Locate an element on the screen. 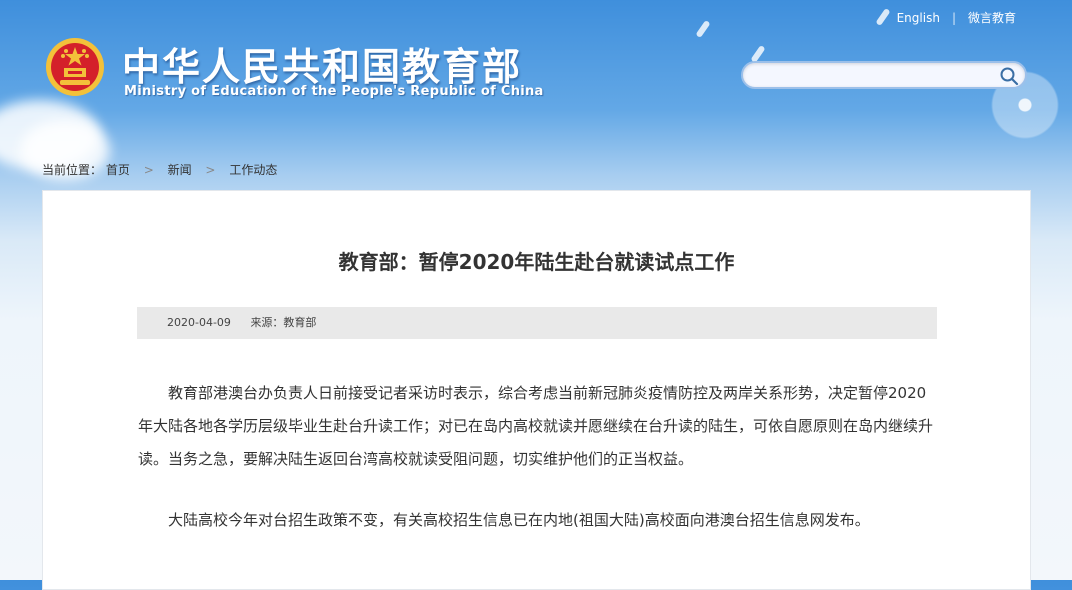 Image resolution: width=1072 pixels, height=590 pixels. article-source: 来源：教育部 is located at coordinates (283, 322).